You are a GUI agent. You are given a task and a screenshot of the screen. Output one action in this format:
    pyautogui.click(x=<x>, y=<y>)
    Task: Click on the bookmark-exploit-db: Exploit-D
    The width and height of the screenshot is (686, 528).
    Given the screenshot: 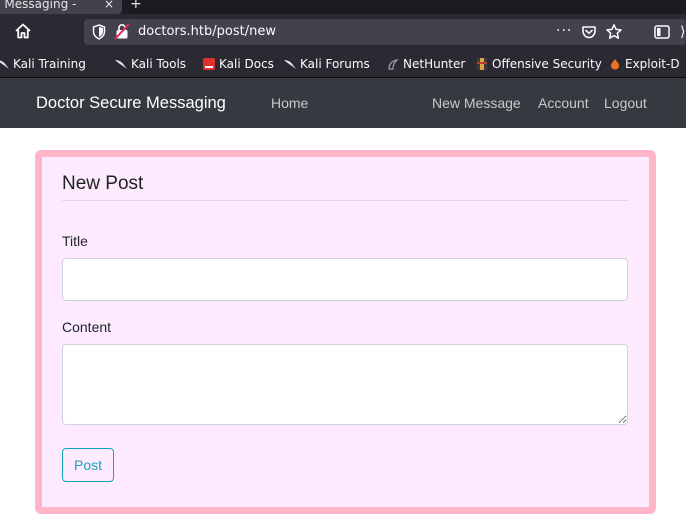 What is the action you would take?
    pyautogui.click(x=644, y=63)
    